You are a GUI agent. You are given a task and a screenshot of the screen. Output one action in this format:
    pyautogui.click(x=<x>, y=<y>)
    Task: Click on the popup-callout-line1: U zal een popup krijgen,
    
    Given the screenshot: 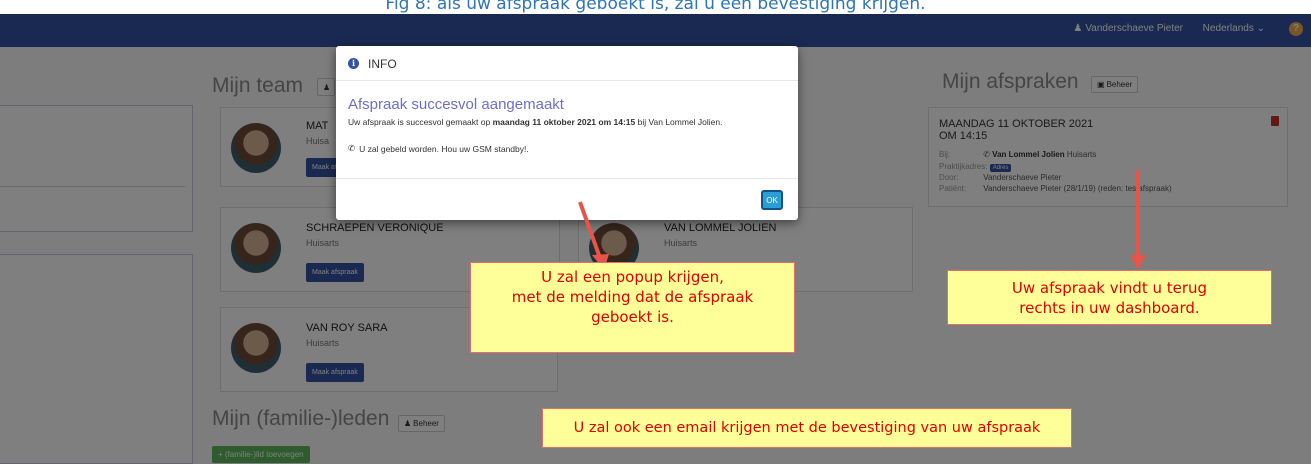 What is the action you would take?
    pyautogui.click(x=632, y=277)
    